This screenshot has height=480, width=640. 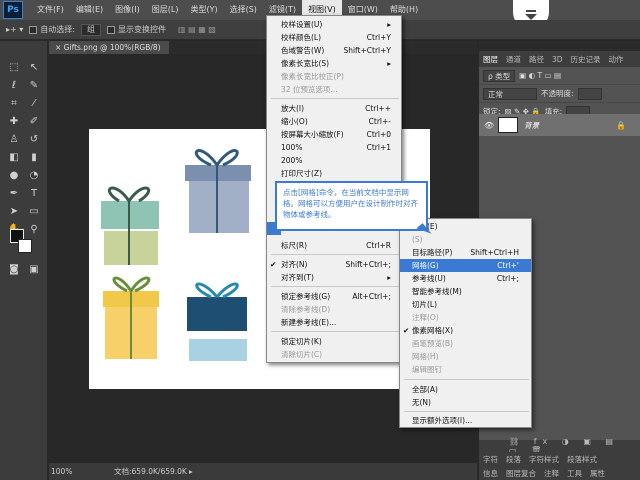 I want to click on menu-item-label: 无(N), so click(x=421, y=402).